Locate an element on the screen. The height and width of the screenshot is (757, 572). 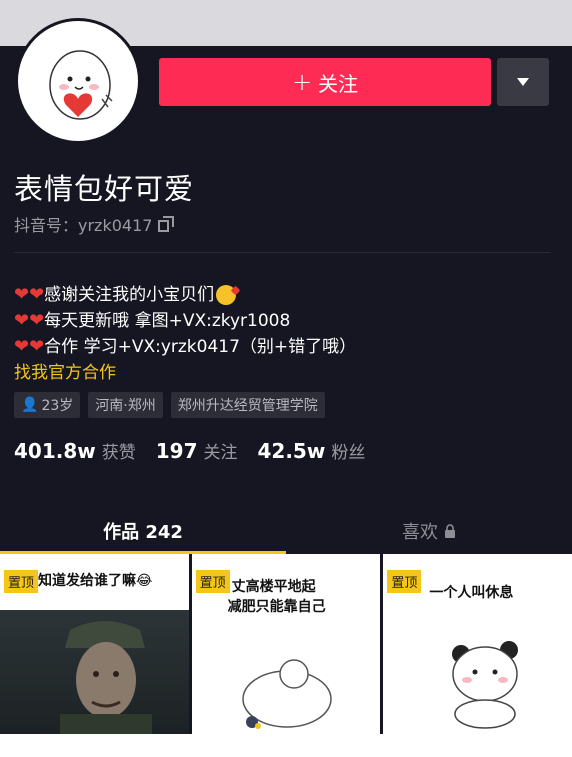
copy-icon is located at coordinates (166, 224).